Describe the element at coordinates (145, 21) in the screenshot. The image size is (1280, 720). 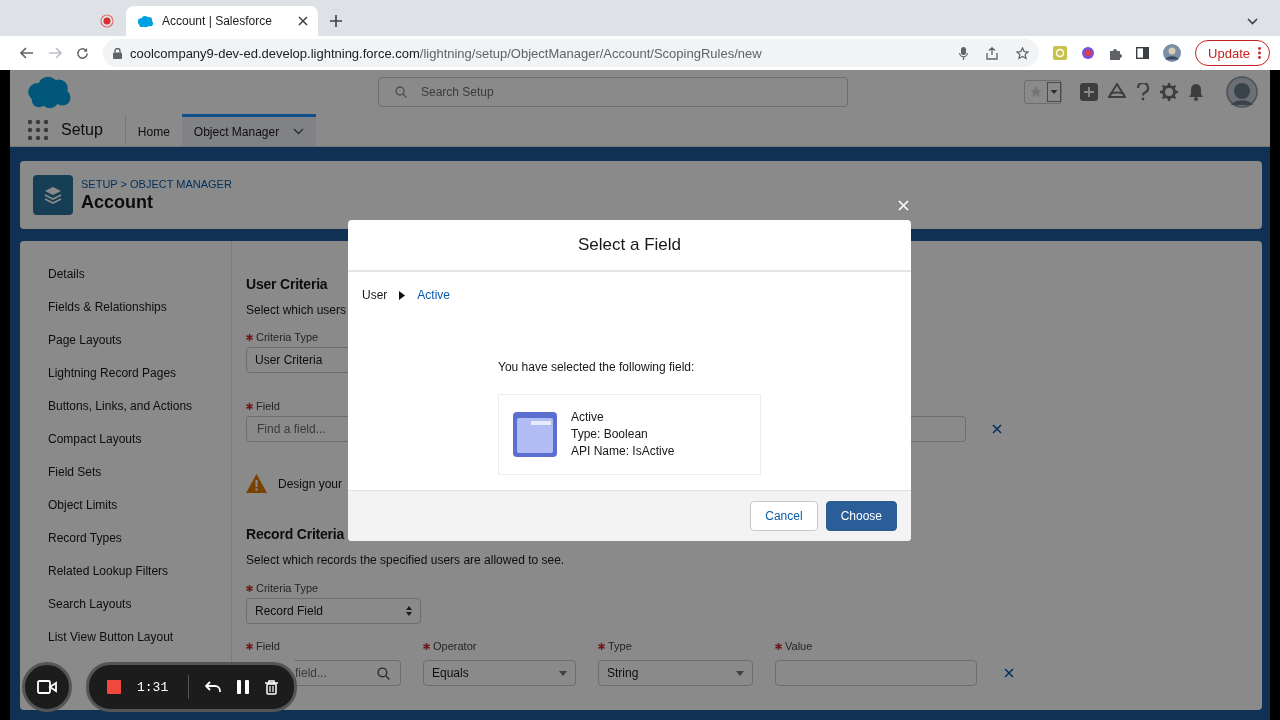
I see `cloud-icon` at that location.